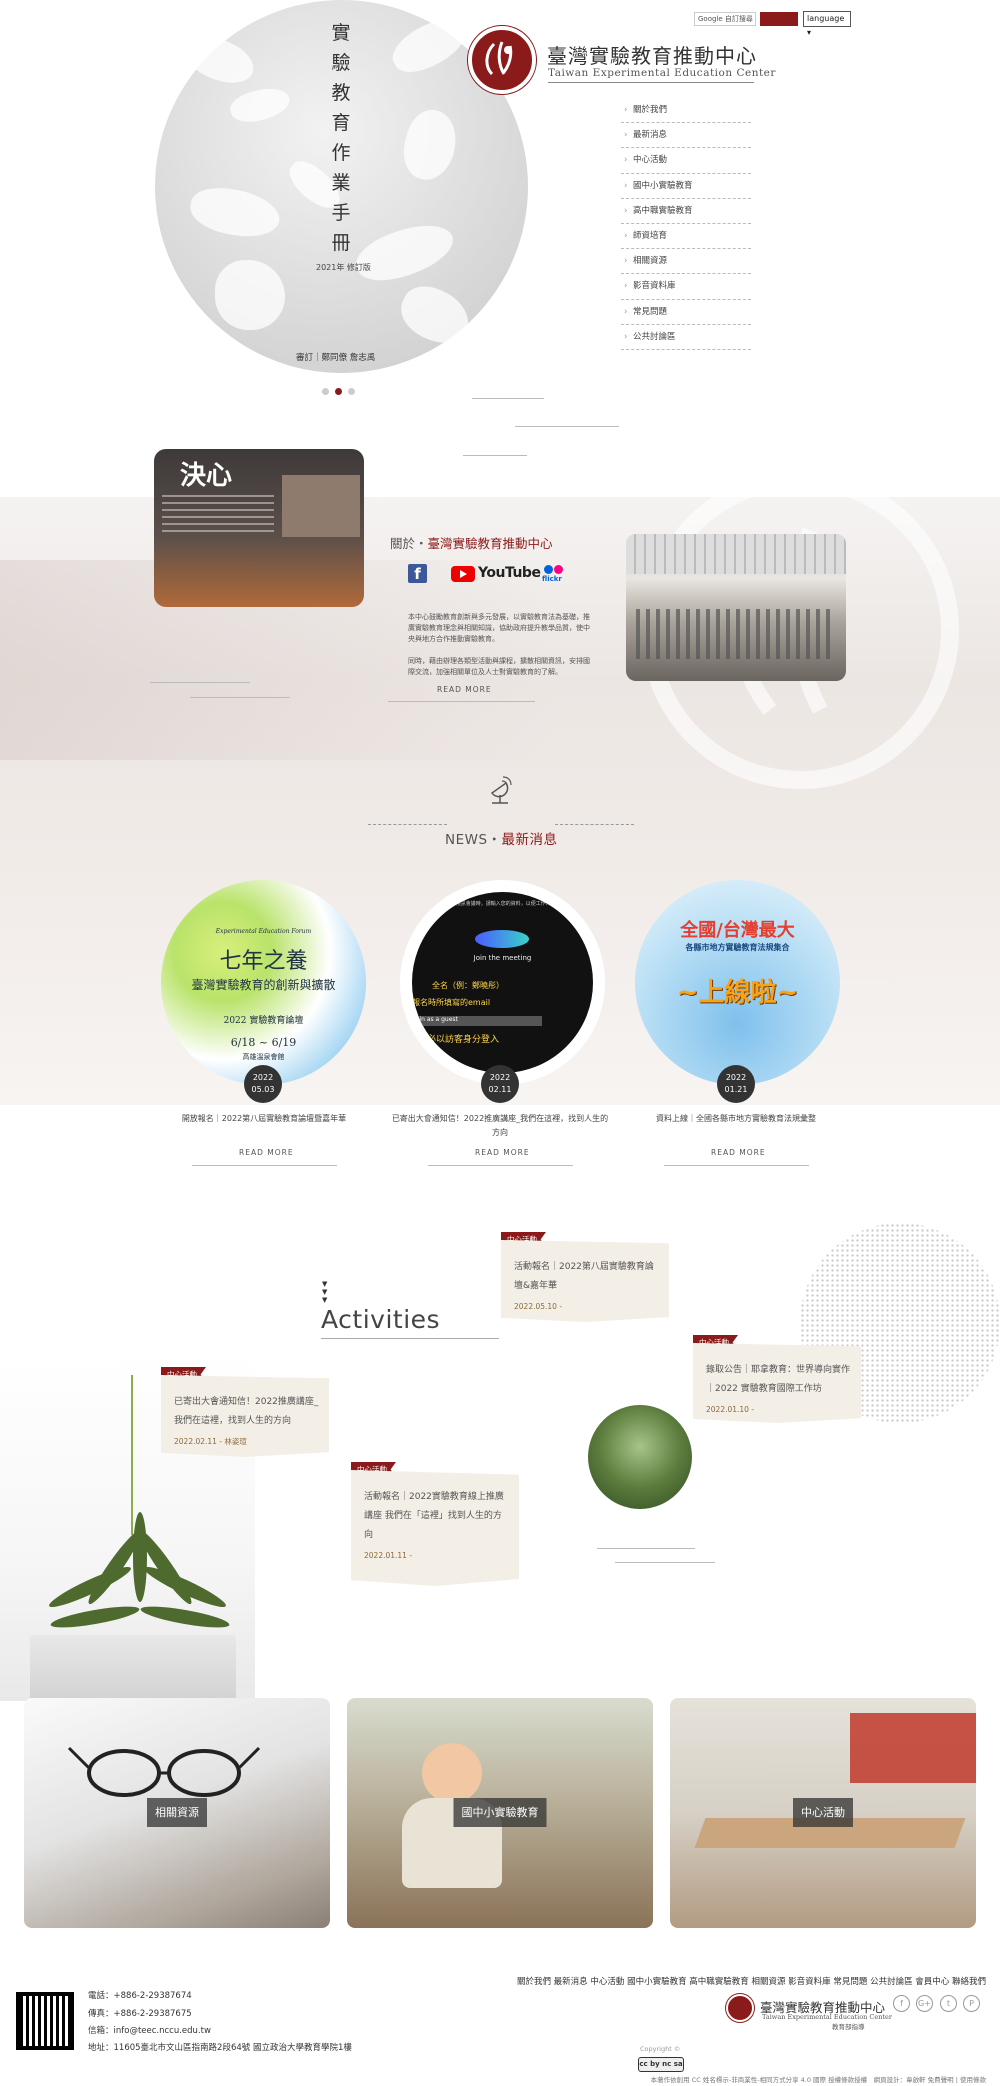  Describe the element at coordinates (341, 138) in the screenshot. I see `hero-title: 實驗教育作業手冊` at that location.